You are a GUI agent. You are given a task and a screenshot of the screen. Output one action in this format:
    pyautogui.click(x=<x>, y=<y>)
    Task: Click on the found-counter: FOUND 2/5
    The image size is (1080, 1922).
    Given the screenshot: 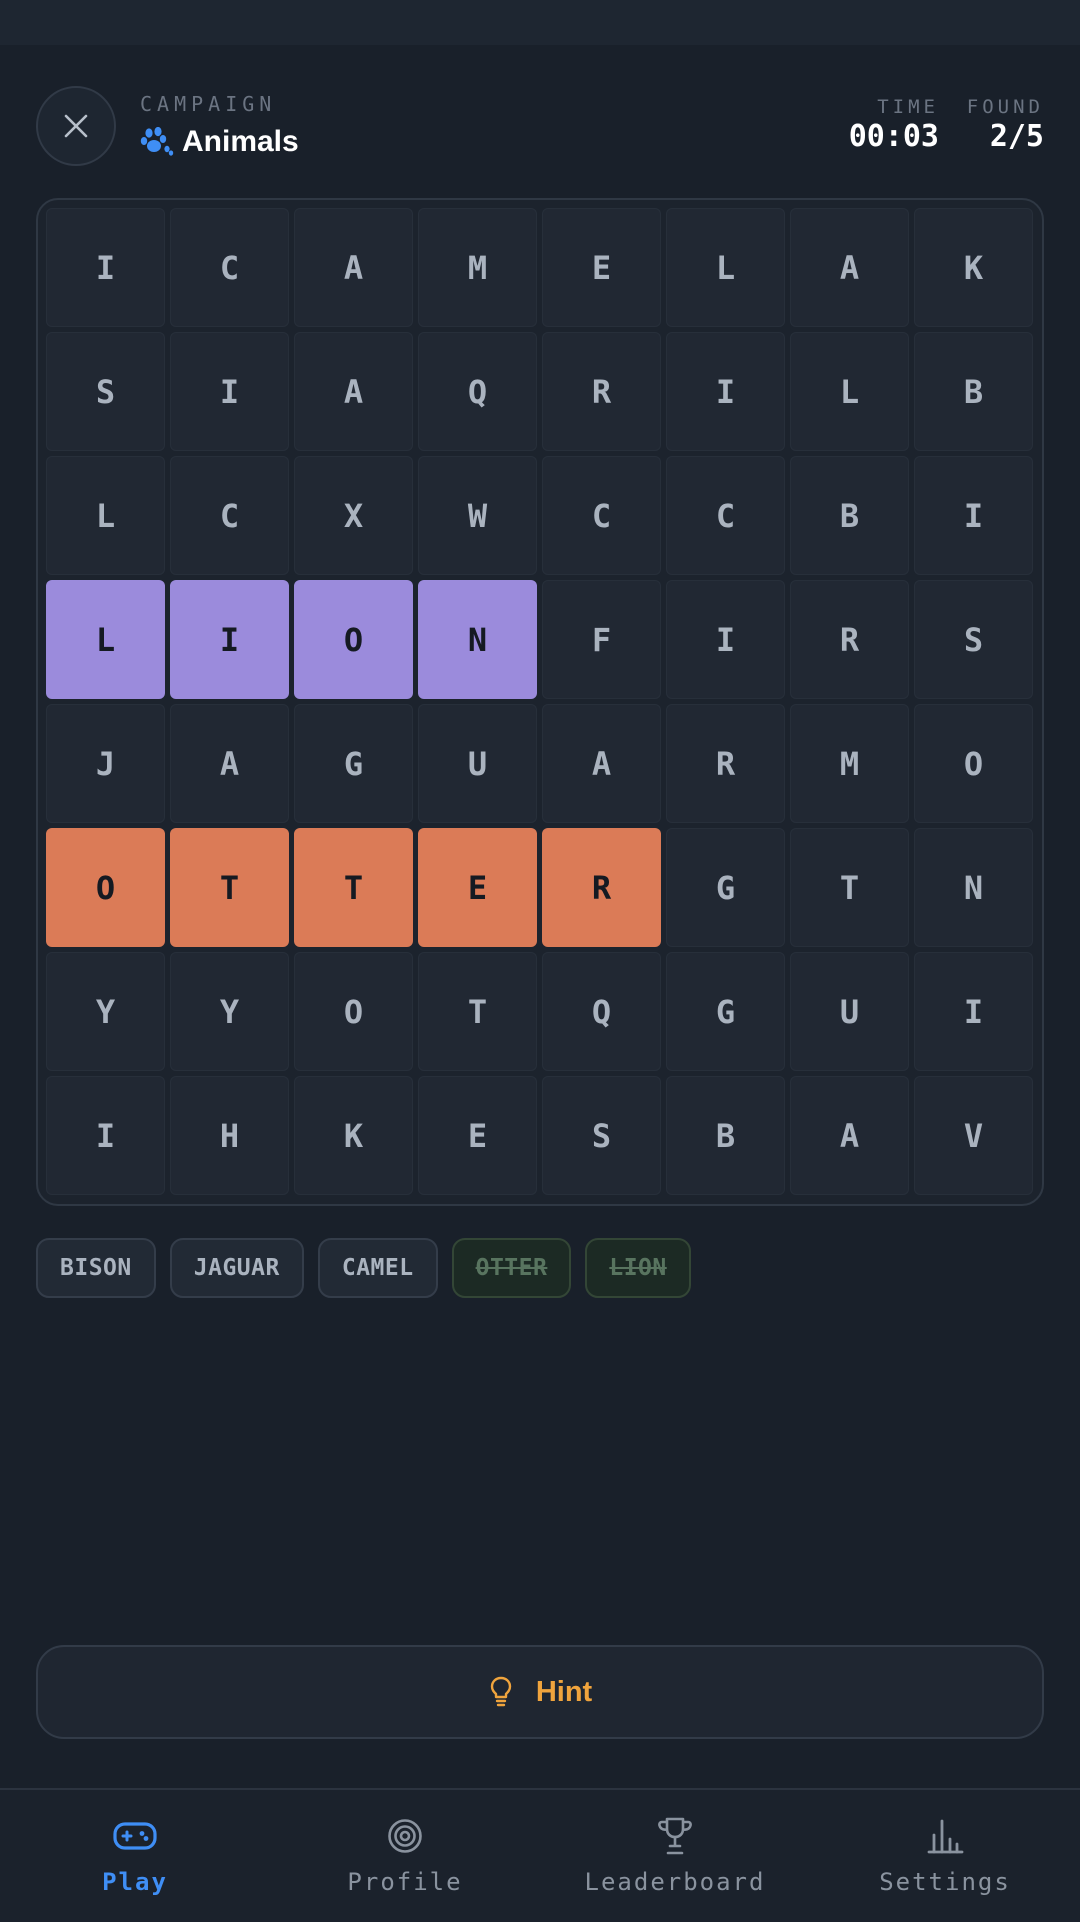 What is the action you would take?
    pyautogui.click(x=1005, y=125)
    